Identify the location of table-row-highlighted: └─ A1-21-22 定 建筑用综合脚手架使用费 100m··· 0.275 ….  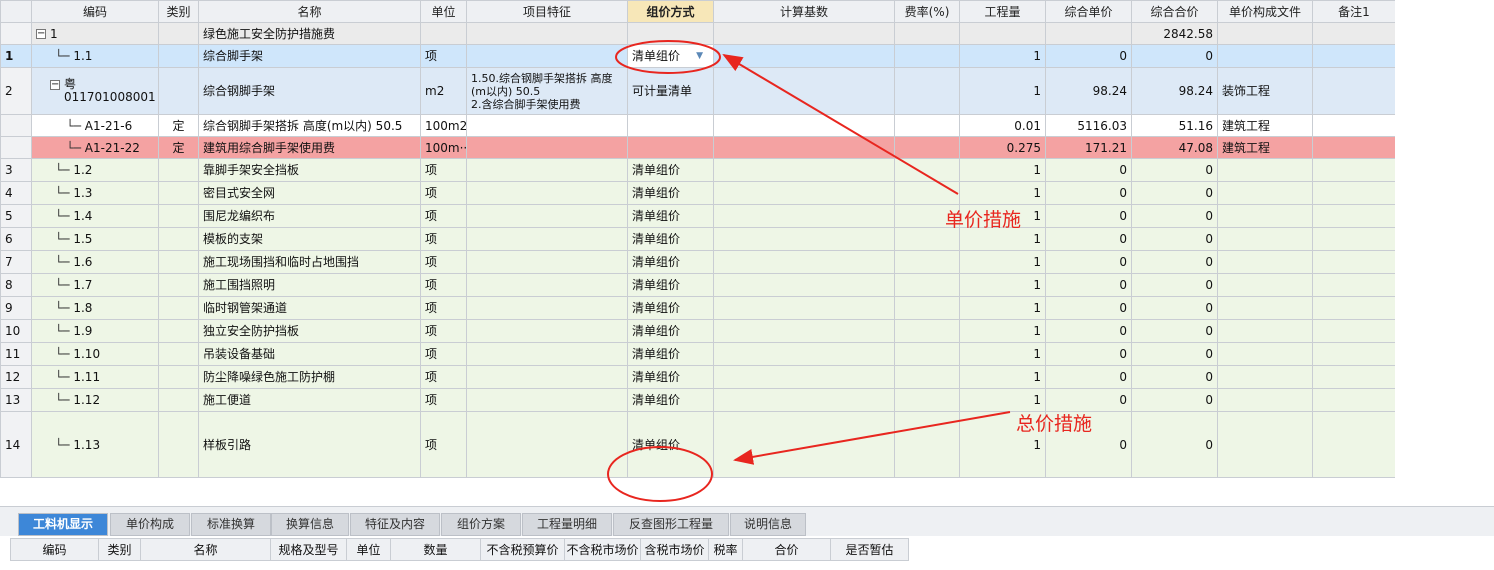
(698, 147).